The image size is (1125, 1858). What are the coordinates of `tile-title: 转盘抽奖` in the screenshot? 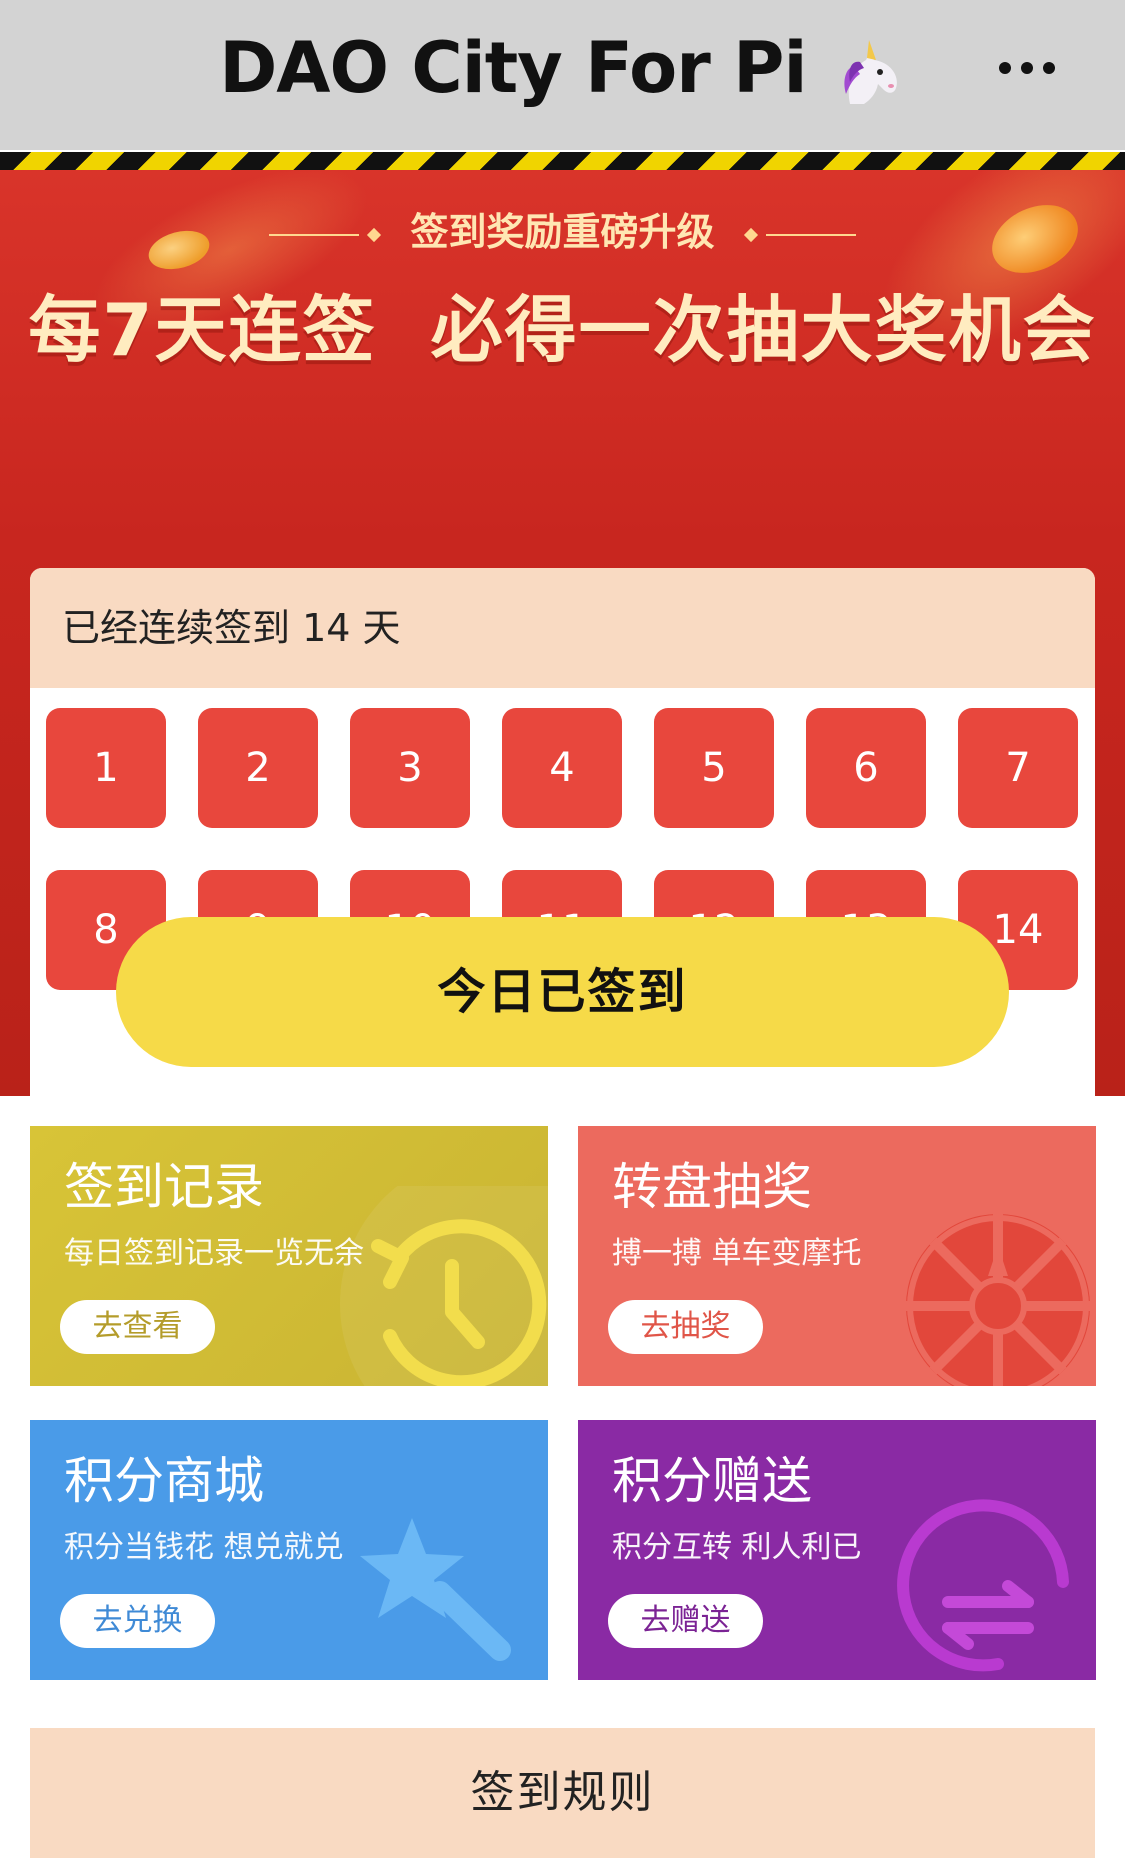 It's located at (712, 1187).